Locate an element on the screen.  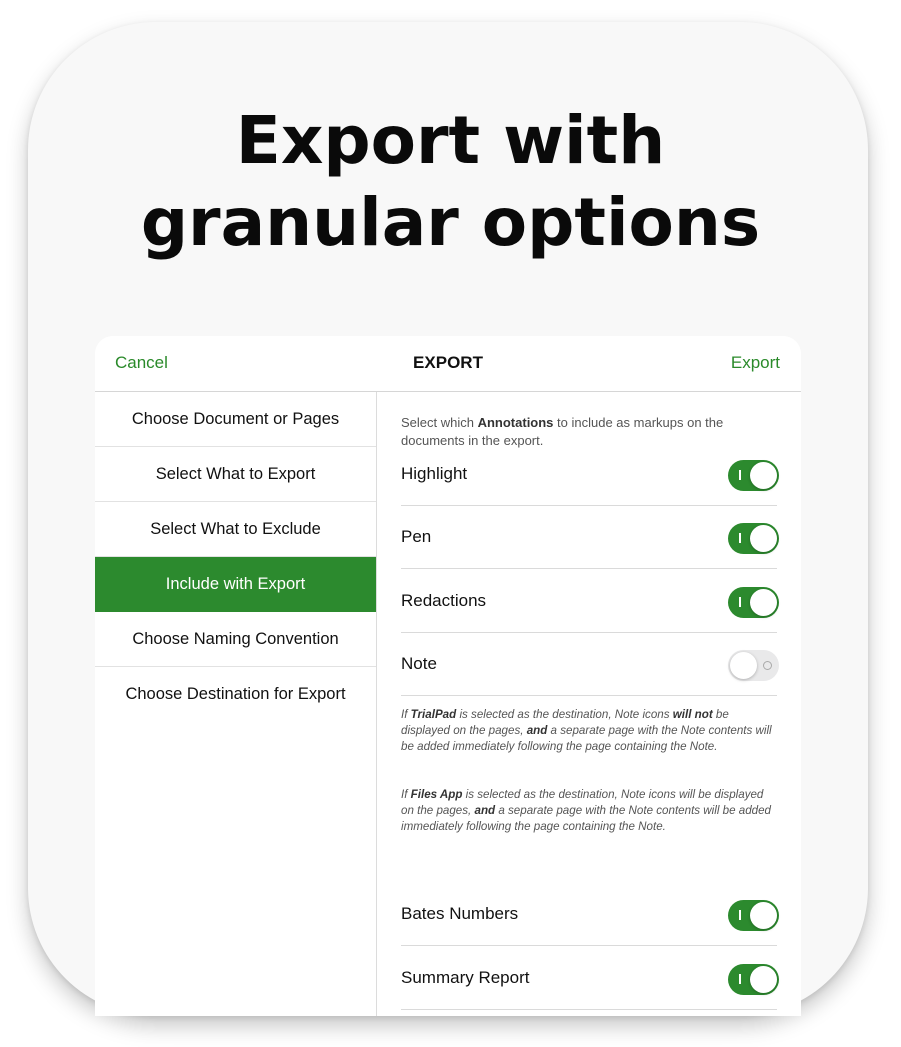
highlight-toggle is located at coordinates (753, 475).